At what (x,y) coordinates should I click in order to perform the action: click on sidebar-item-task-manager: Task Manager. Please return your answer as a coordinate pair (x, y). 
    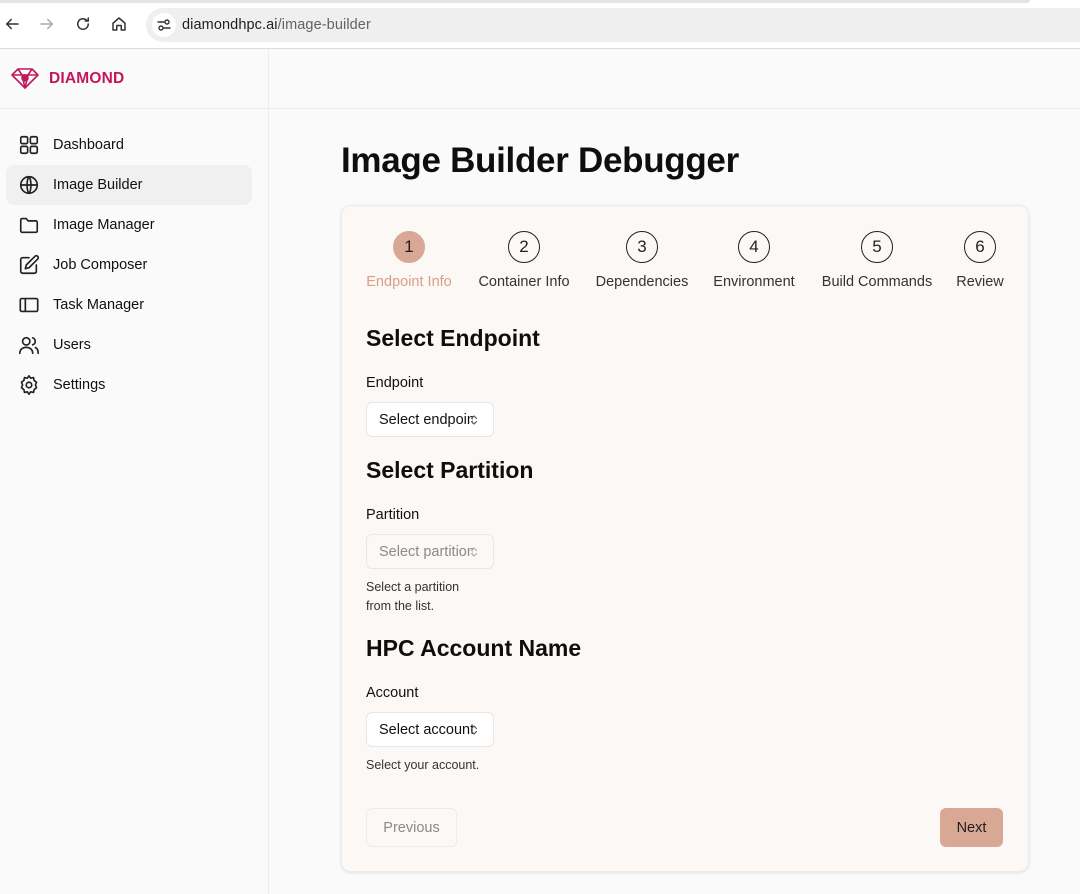
    Looking at the image, I should click on (129, 305).